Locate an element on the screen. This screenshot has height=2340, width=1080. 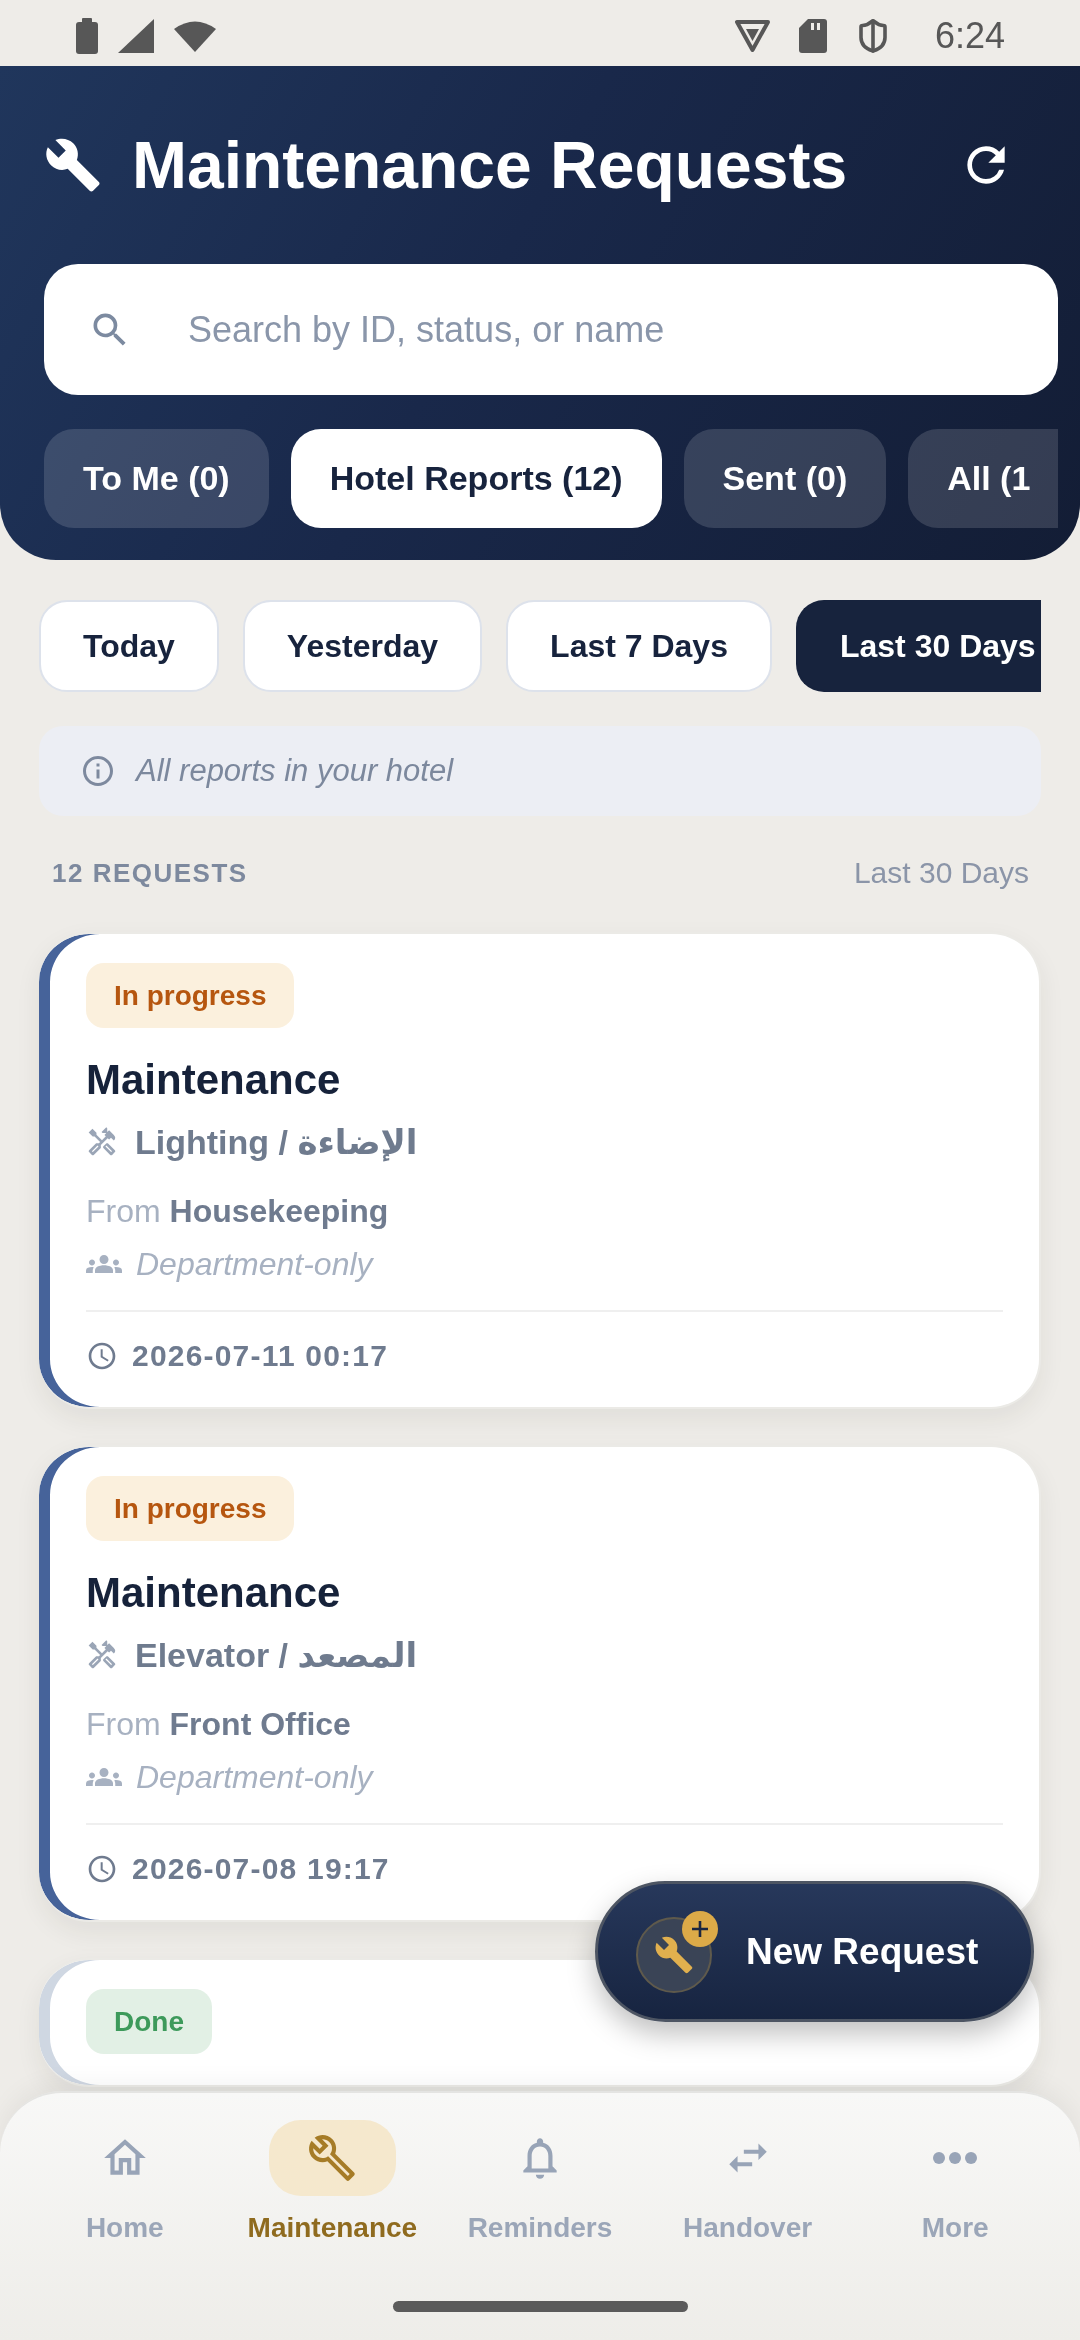
filter-tab: Hotel Reports (12) is located at coordinates (476, 478).